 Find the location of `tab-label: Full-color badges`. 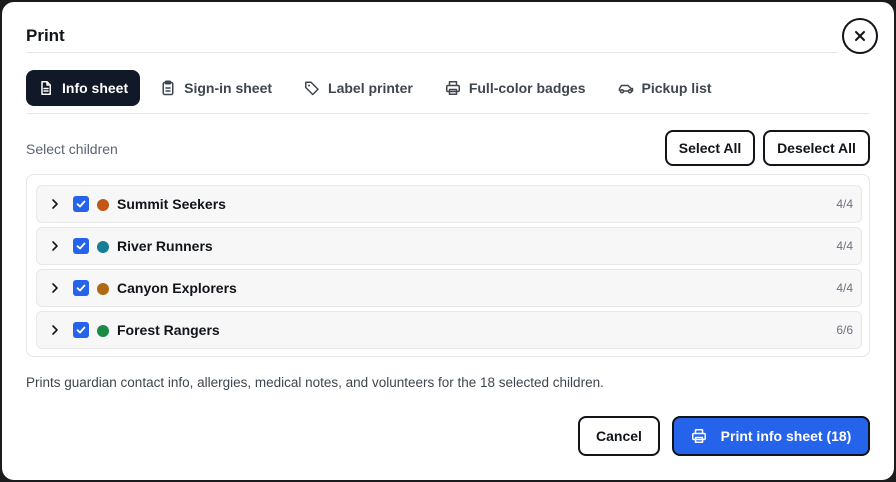

tab-label: Full-color badges is located at coordinates (527, 88).